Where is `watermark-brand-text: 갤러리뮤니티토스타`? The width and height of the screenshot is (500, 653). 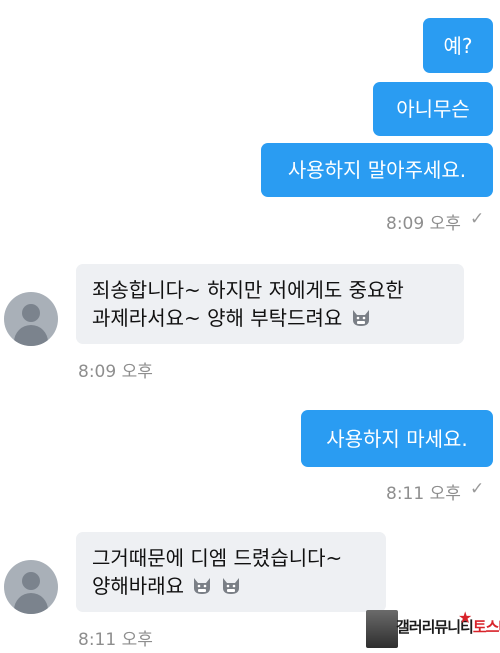 watermark-brand-text: 갤러리뮤니티토스타 is located at coordinates (448, 626).